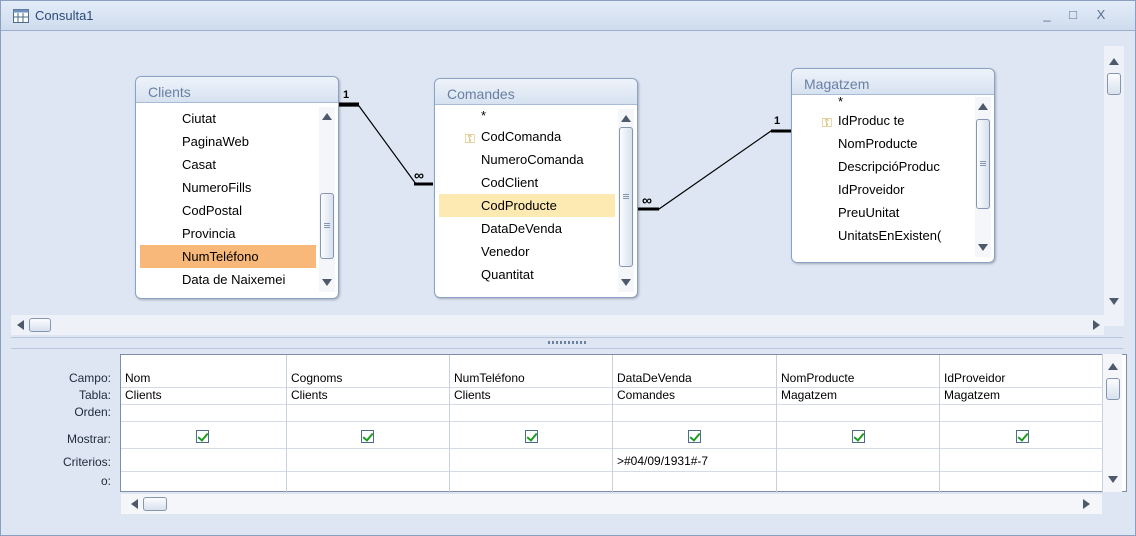  I want to click on grid-horizontal-scrollbar, so click(611, 504).